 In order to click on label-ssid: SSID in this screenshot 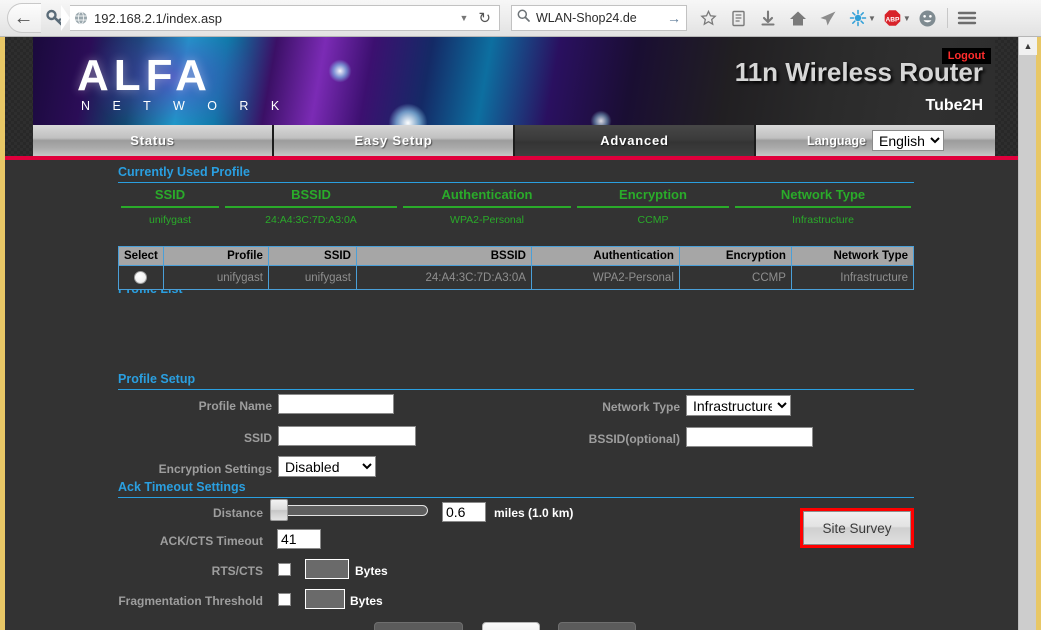, I will do `click(257, 438)`.